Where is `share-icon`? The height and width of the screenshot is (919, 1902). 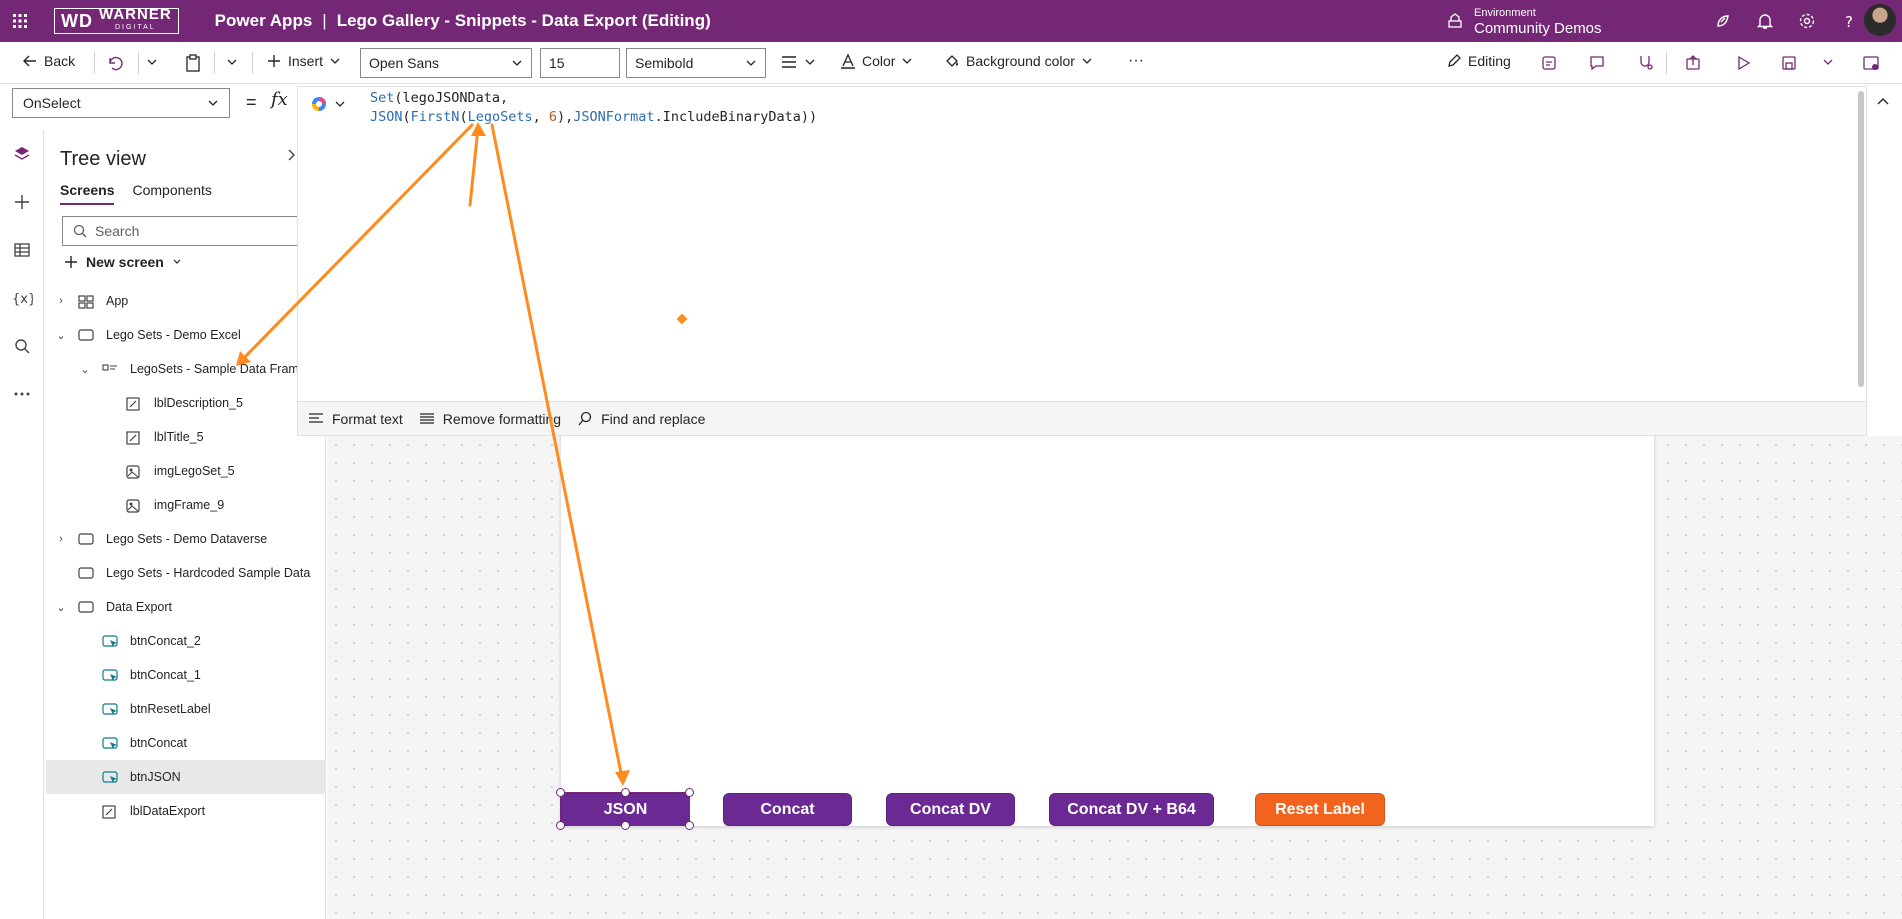 share-icon is located at coordinates (1693, 63).